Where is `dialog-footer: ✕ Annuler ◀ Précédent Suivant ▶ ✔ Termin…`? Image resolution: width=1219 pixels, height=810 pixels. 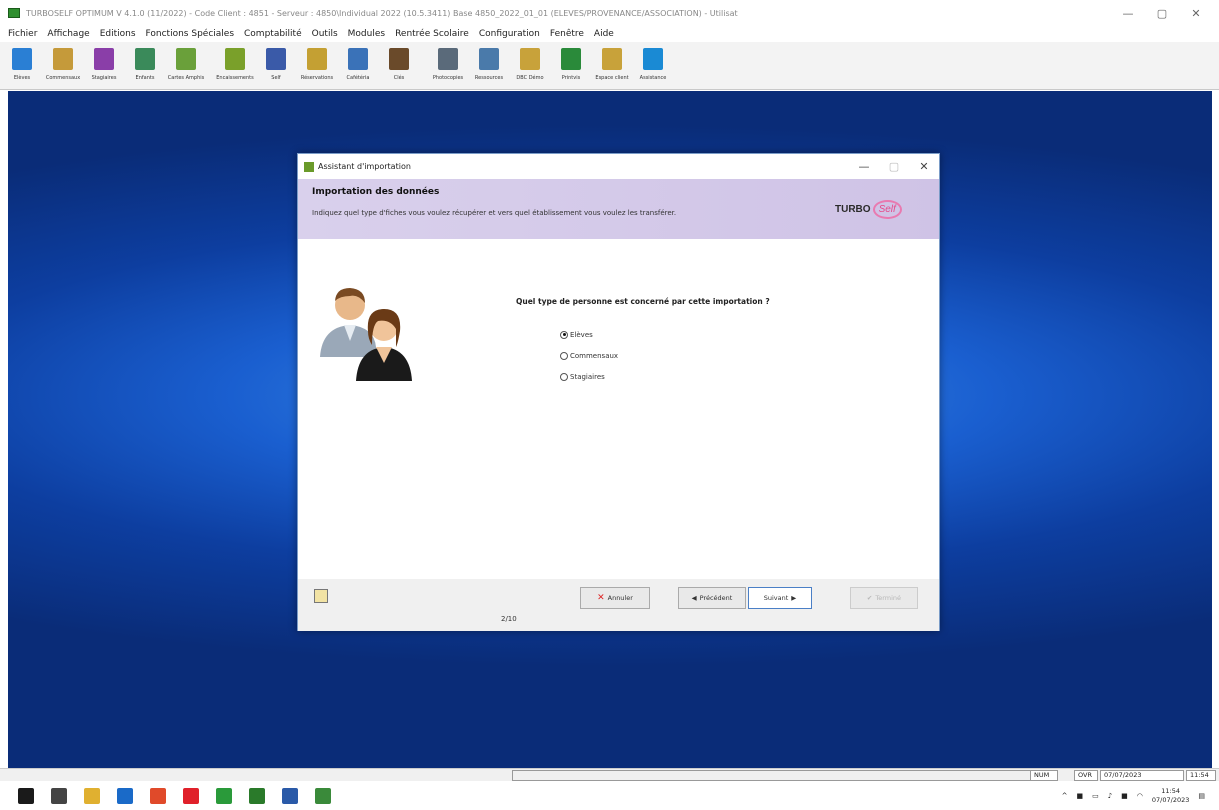 dialog-footer: ✕ Annuler ◀ Précédent Suivant ▶ ✔ Termin… is located at coordinates (618, 605).